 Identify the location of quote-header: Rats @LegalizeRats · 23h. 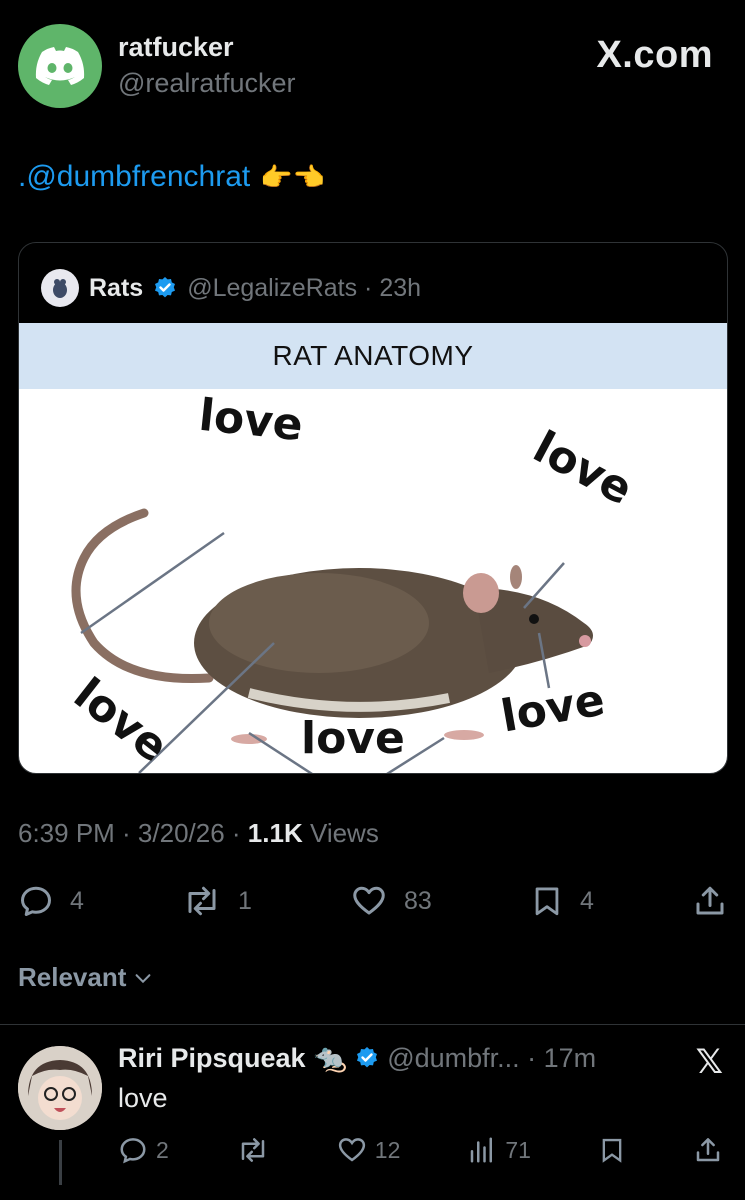
(231, 288).